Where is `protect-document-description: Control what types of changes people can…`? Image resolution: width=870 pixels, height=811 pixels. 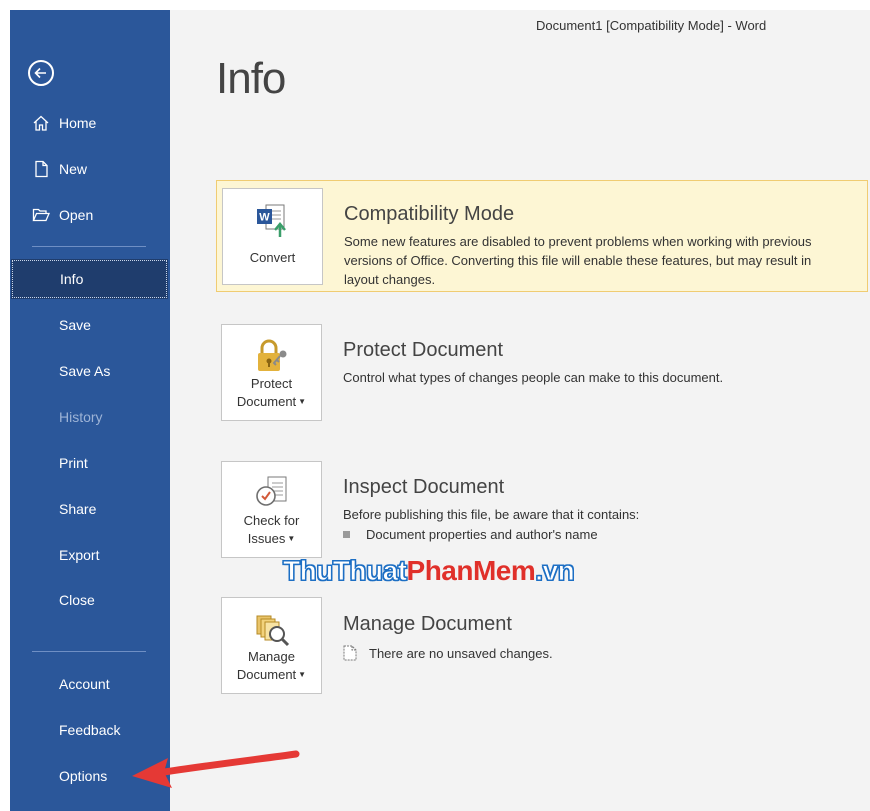
protect-document-description: Control what types of changes people can… is located at coordinates (533, 377).